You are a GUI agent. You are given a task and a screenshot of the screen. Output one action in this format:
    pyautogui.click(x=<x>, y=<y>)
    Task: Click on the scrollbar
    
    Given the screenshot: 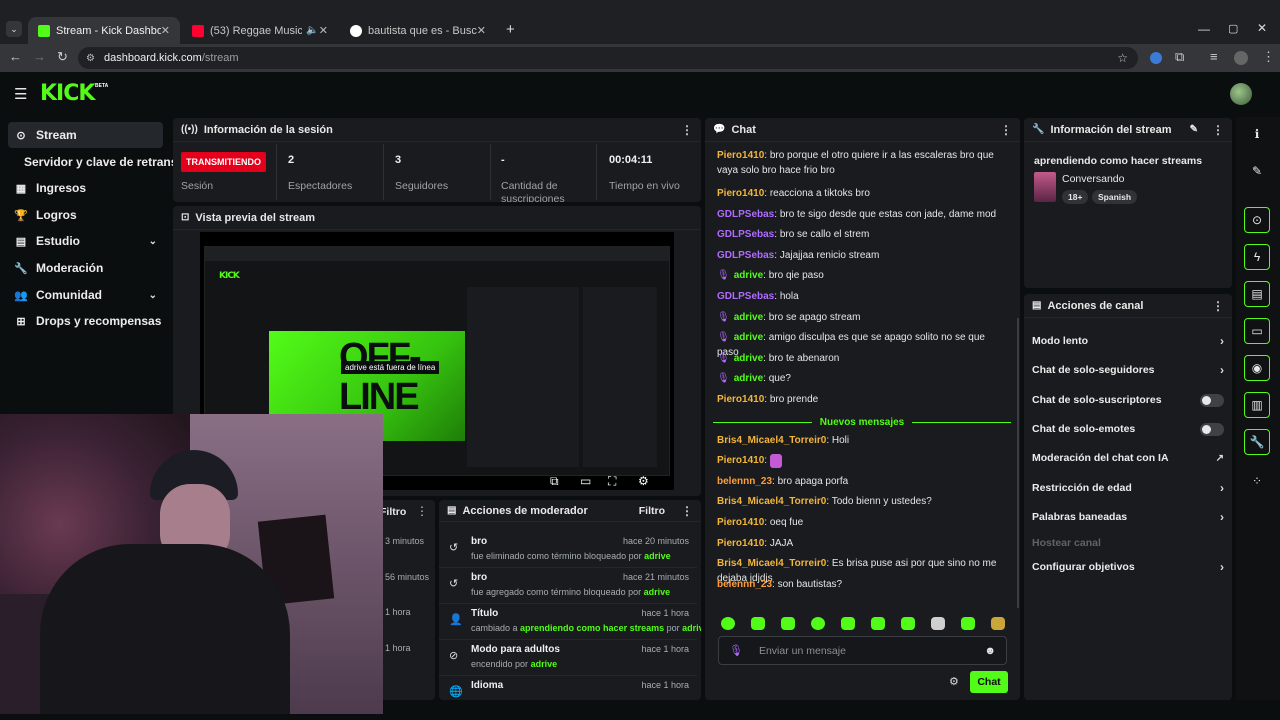 What is the action you would take?
    pyautogui.click(x=1018, y=463)
    